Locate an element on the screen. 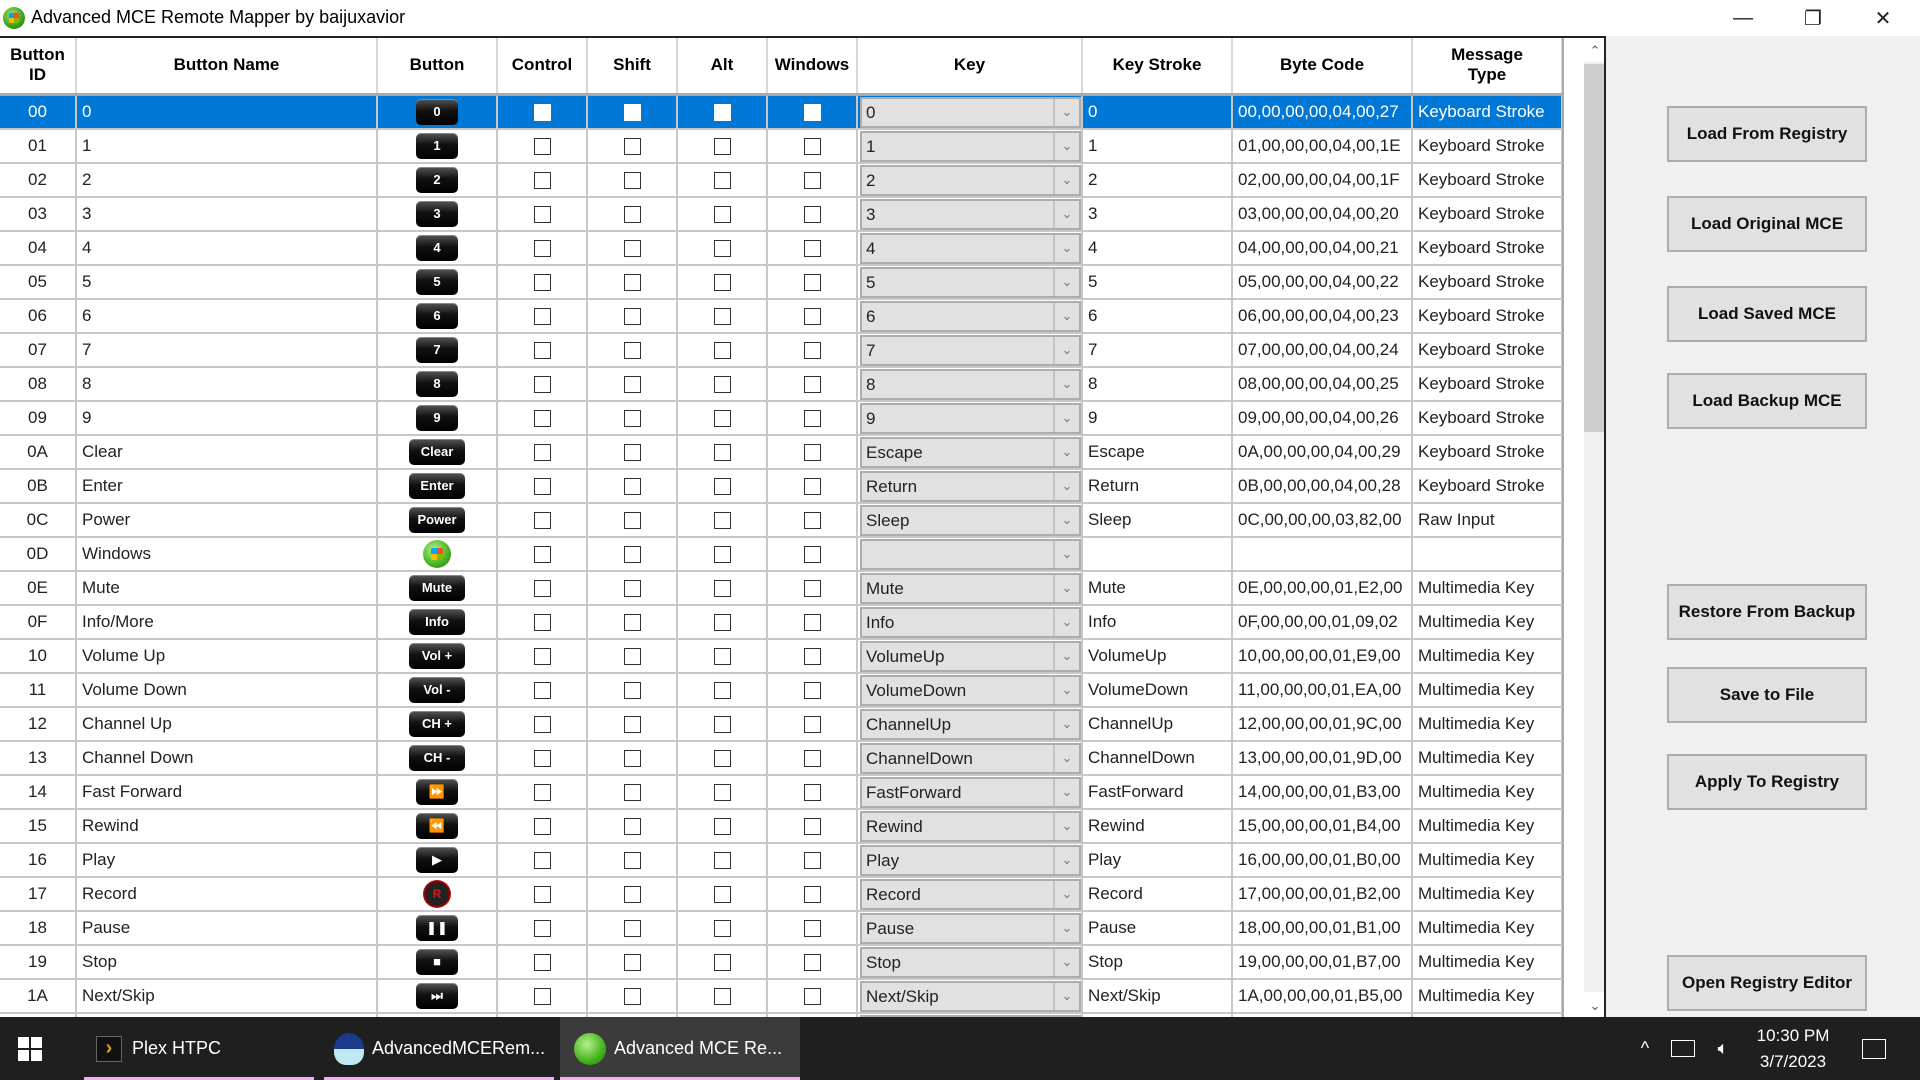 The height and width of the screenshot is (1080, 1920). button-name-cell: Play is located at coordinates (227, 860).